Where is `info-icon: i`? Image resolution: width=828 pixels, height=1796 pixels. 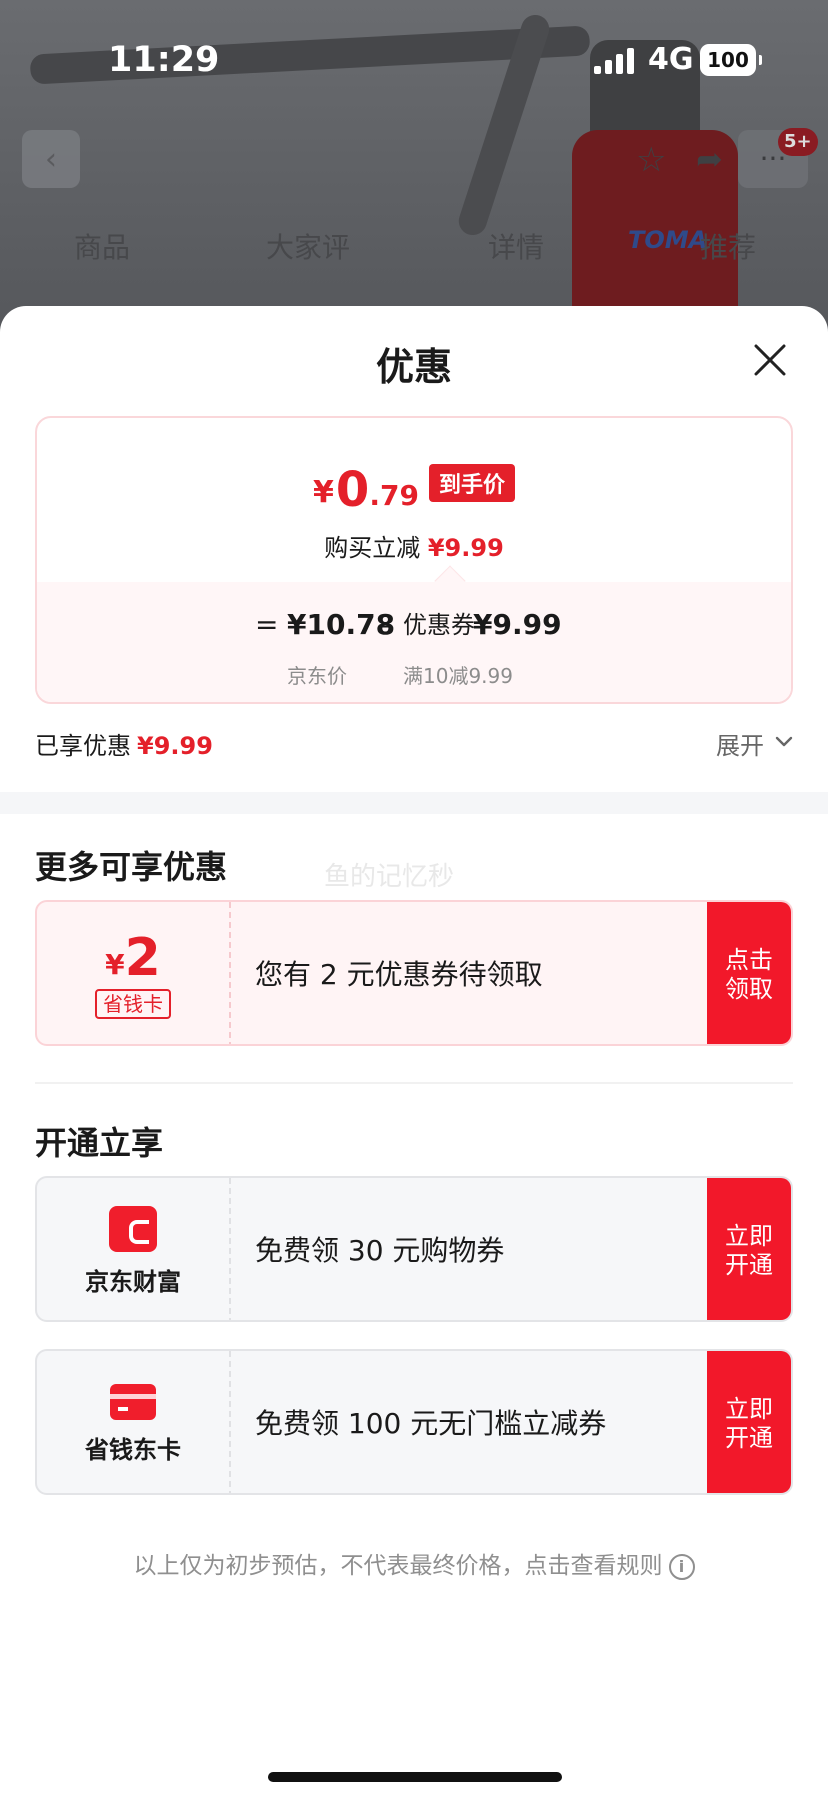
info-icon: i is located at coordinates (681, 1566).